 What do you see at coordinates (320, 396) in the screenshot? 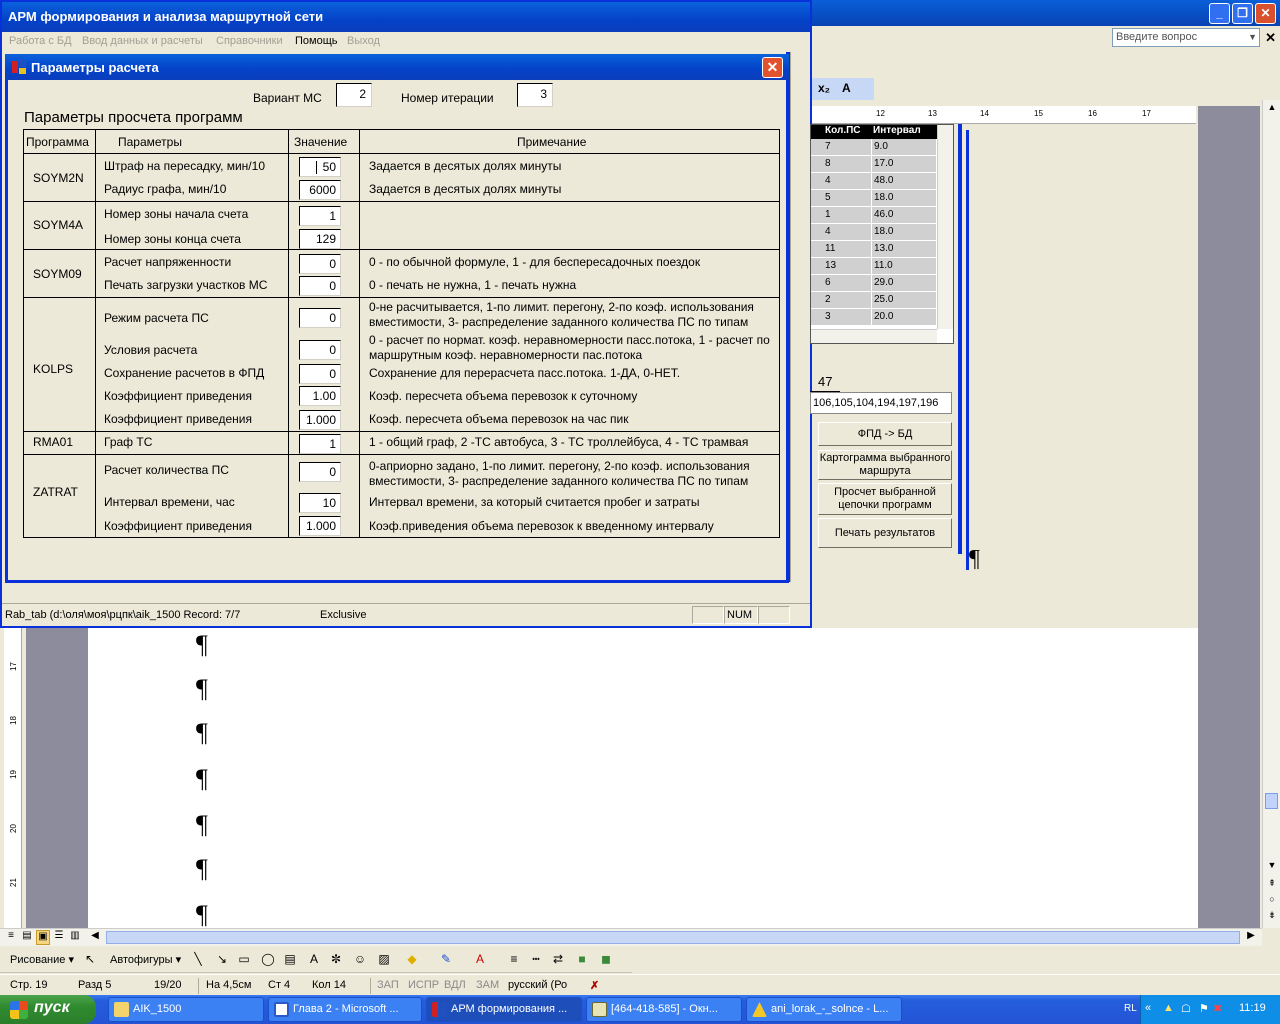
I see `param-value-input: 1.00` at bounding box center [320, 396].